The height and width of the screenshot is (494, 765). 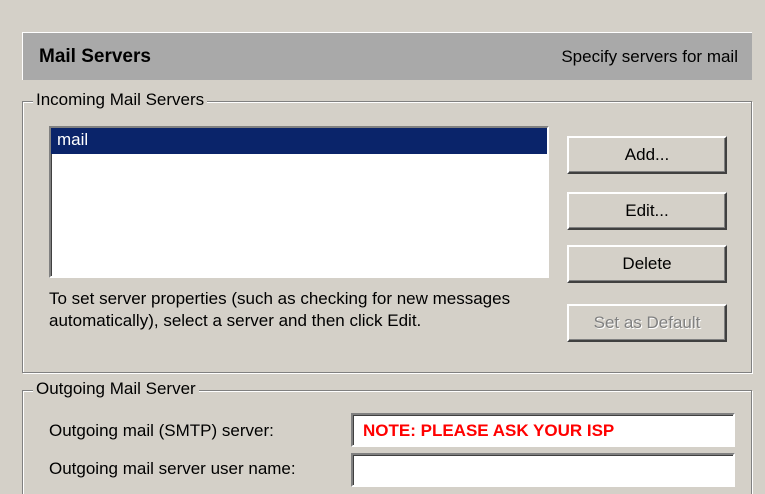 What do you see at coordinates (299, 141) in the screenshot?
I see `server-list-item: mail` at bounding box center [299, 141].